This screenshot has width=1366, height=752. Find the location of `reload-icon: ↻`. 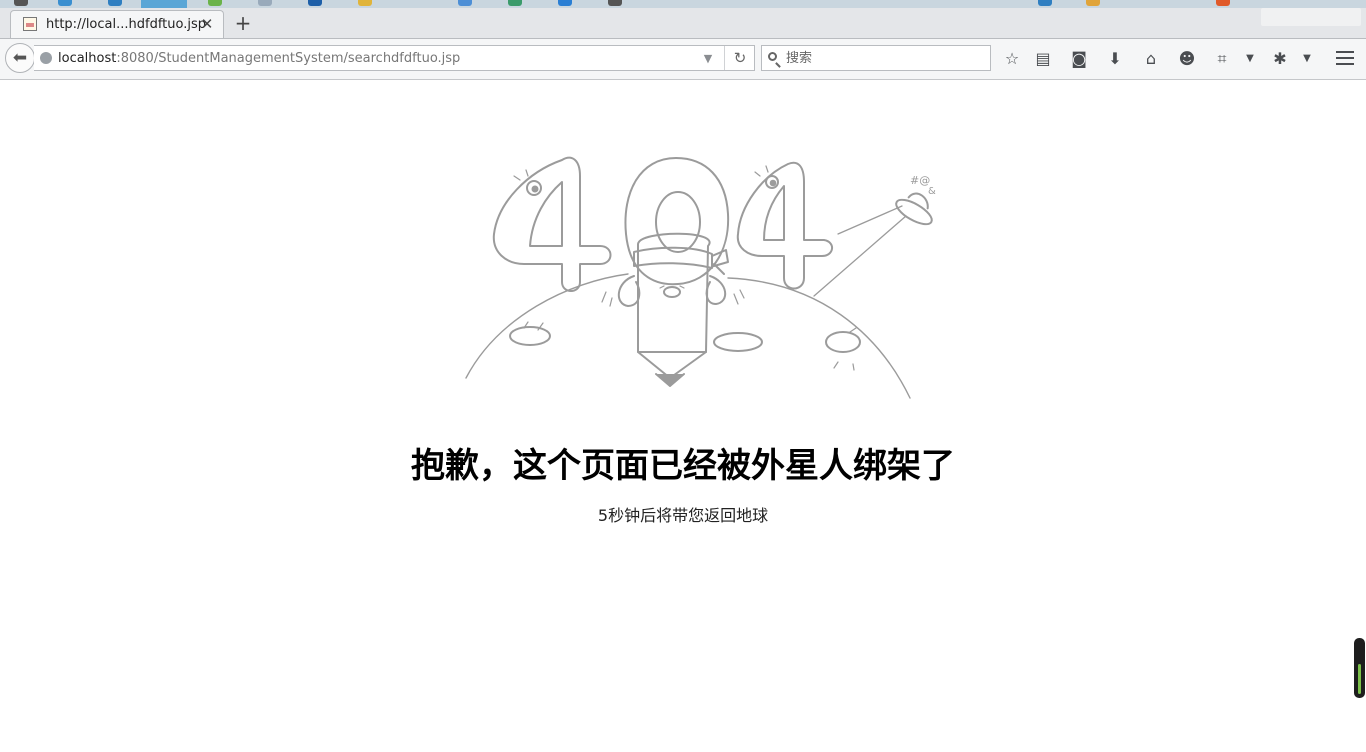

reload-icon: ↻ is located at coordinates (739, 58).